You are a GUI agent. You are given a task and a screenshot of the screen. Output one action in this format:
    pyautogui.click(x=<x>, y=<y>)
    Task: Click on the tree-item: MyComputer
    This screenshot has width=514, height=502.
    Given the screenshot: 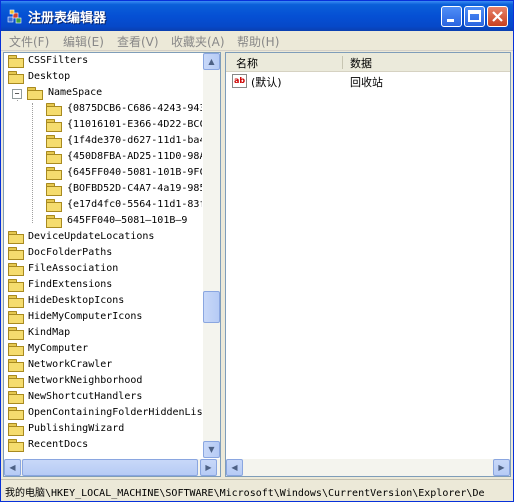 What is the action you would take?
    pyautogui.click(x=104, y=349)
    